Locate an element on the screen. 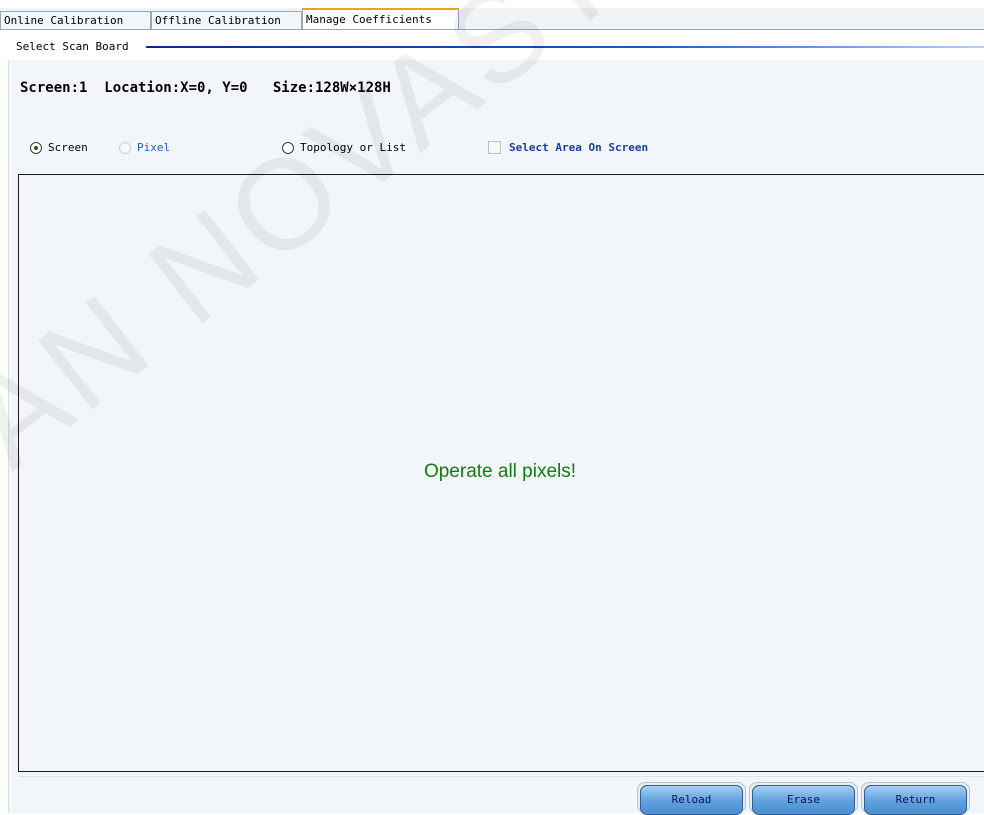 Image resolution: width=984 pixels, height=815 pixels. group-title-rule is located at coordinates (565, 47).